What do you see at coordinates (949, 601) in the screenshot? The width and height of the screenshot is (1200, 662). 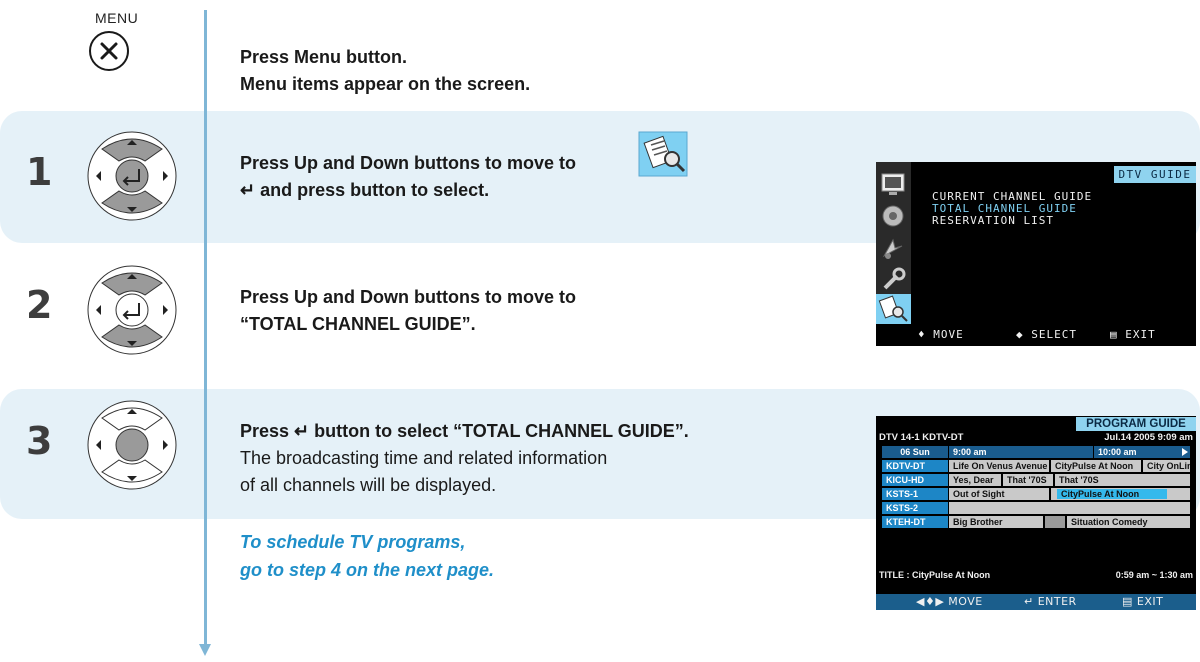 I see `footer-move: ◀♦▶ MOVE` at bounding box center [949, 601].